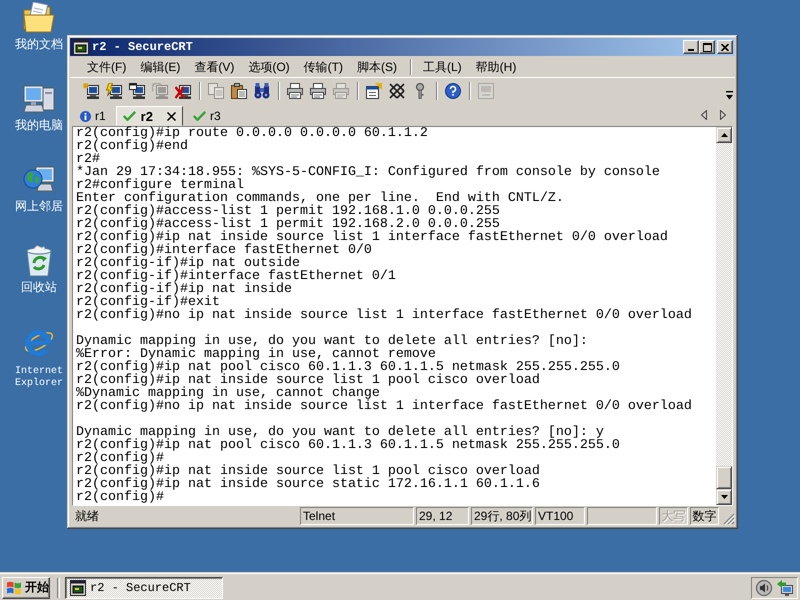 The width and height of the screenshot is (800, 600). I want to click on maximize-button, so click(707, 47).